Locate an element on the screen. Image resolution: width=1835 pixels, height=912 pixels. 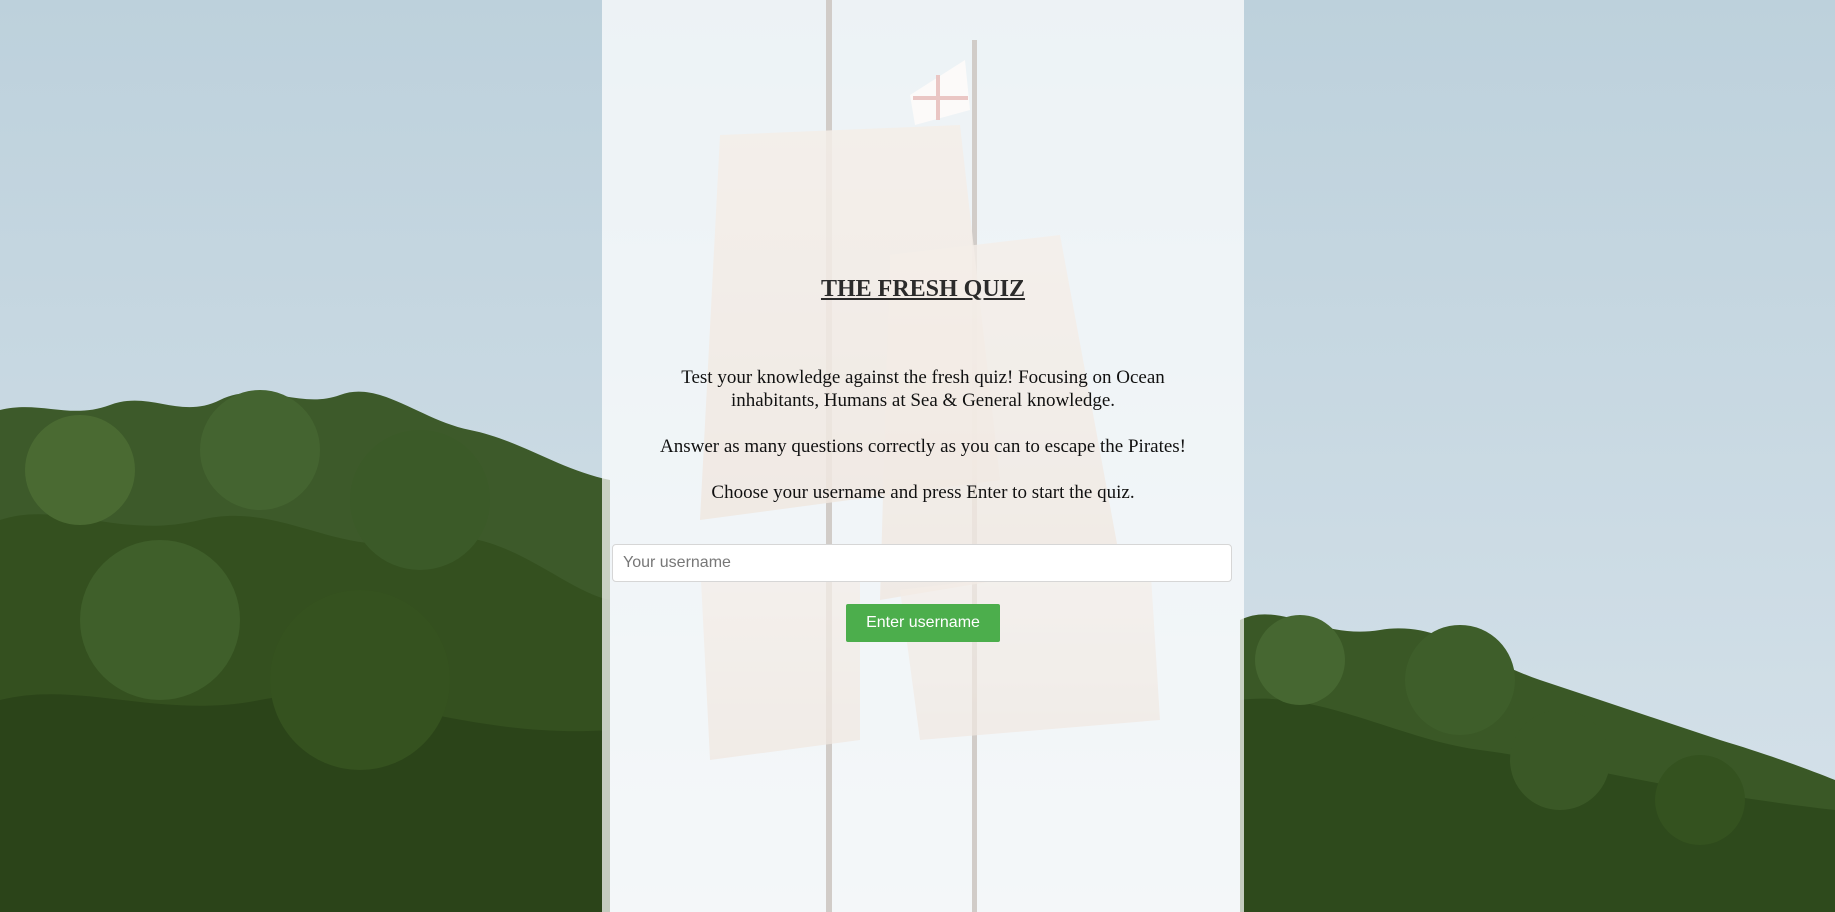
enter-username-button: Enter username is located at coordinates (923, 623).